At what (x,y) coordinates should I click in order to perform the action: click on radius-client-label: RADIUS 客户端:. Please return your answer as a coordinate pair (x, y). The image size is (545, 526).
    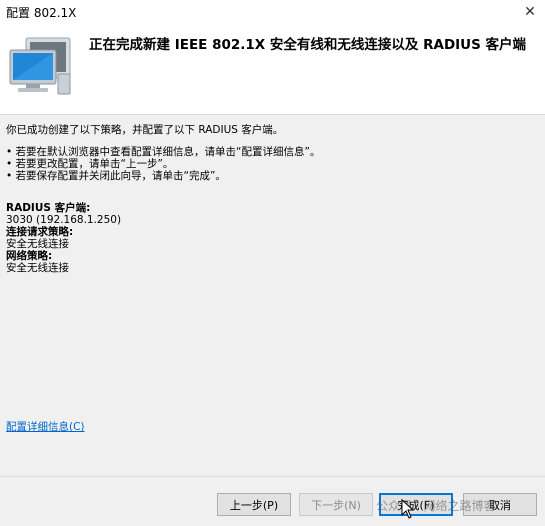
    Looking at the image, I should click on (48, 208).